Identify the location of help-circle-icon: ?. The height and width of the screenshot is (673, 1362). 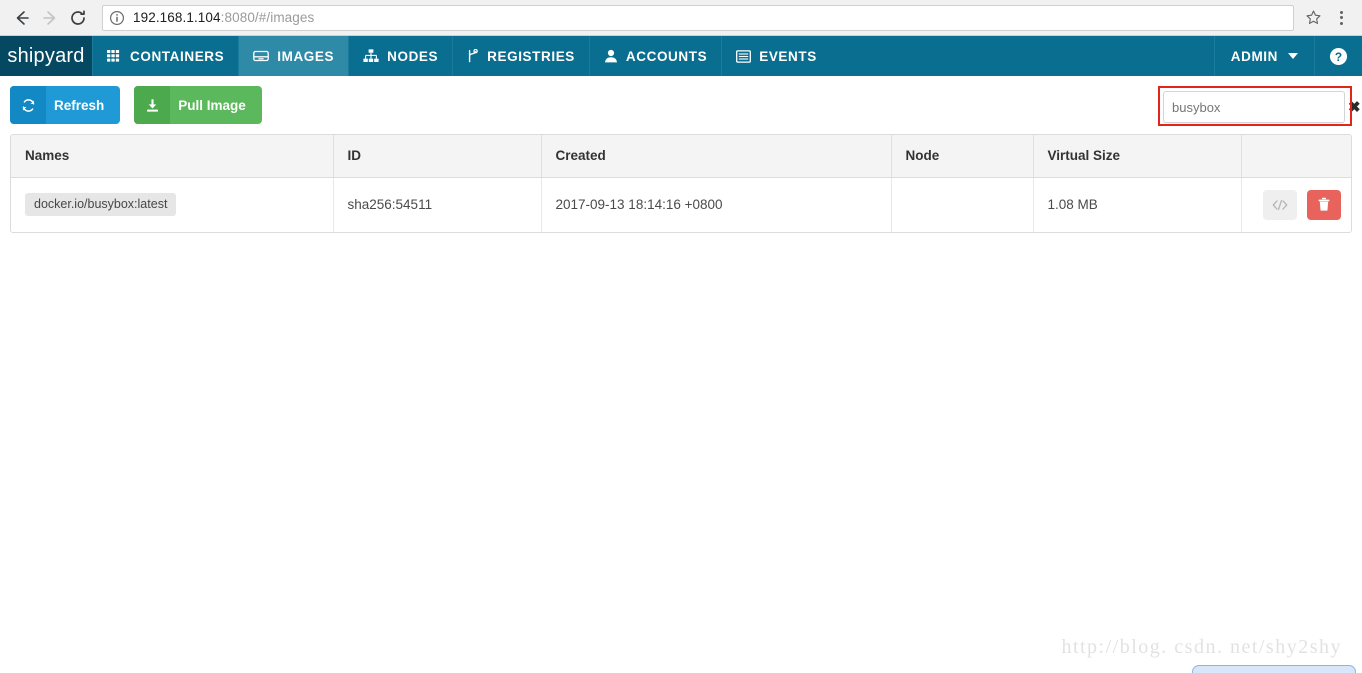
(1338, 56).